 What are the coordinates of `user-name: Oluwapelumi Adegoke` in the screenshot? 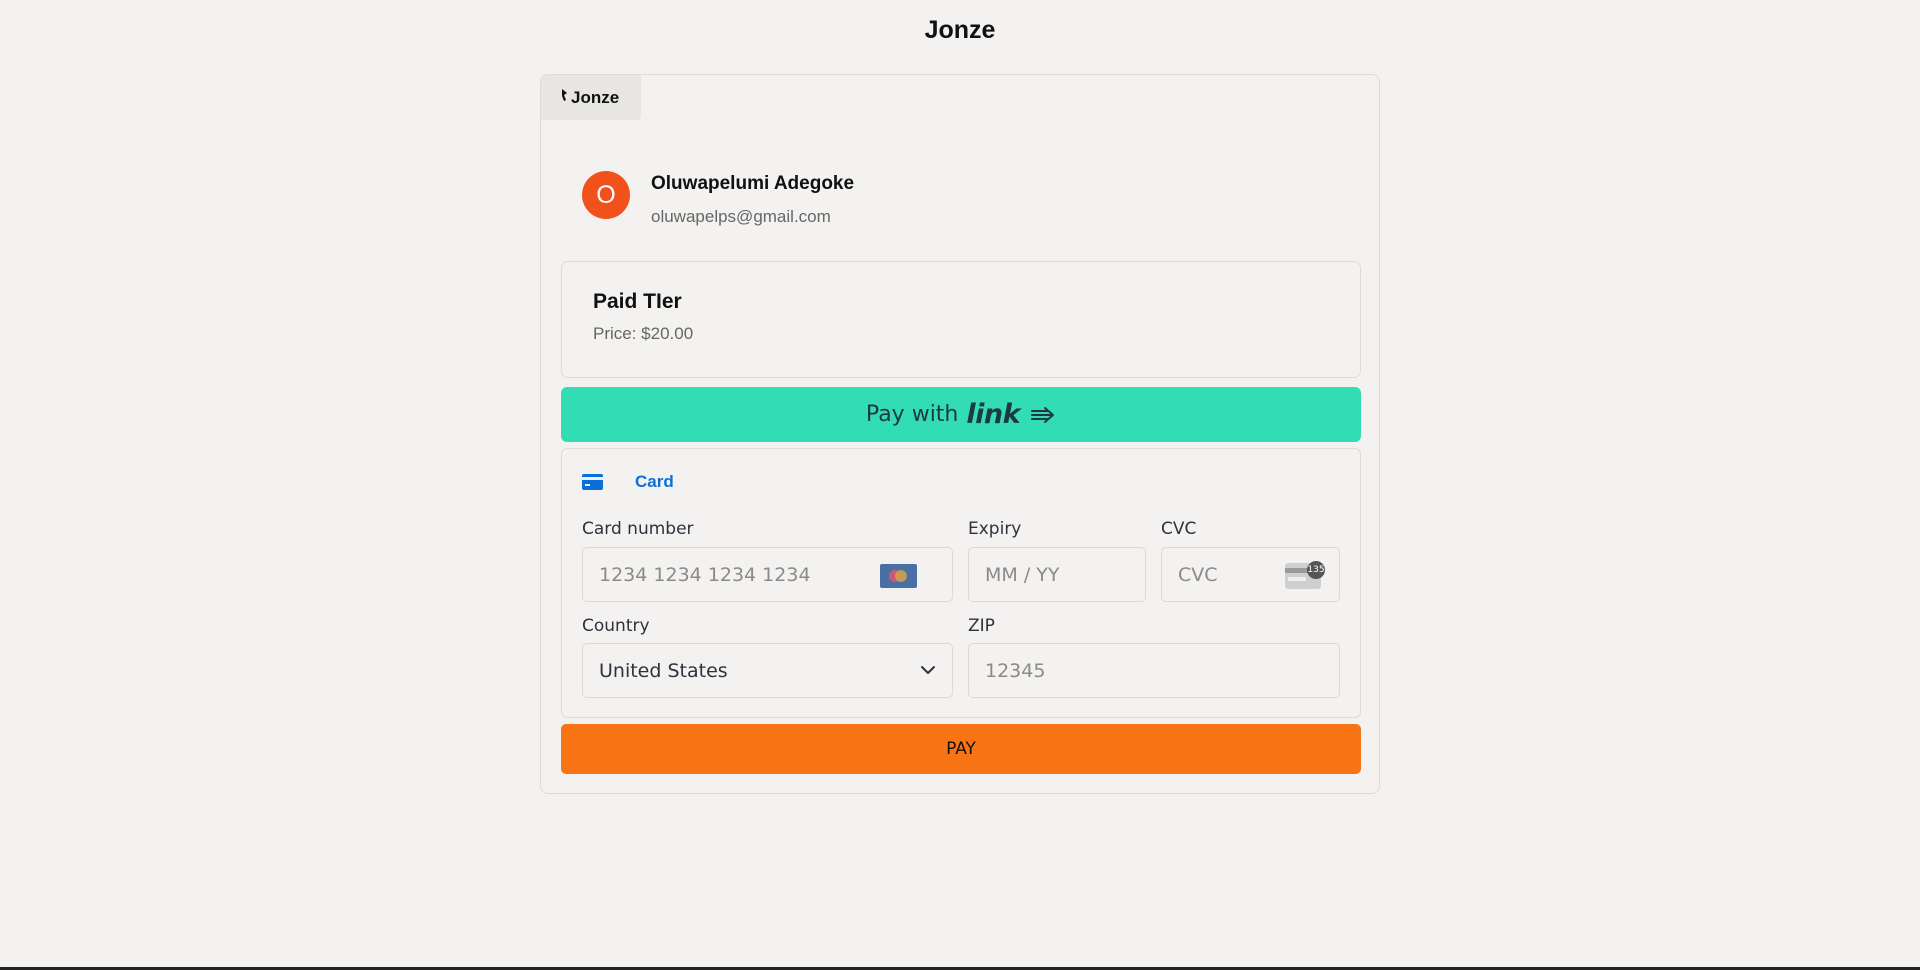 It's located at (753, 183).